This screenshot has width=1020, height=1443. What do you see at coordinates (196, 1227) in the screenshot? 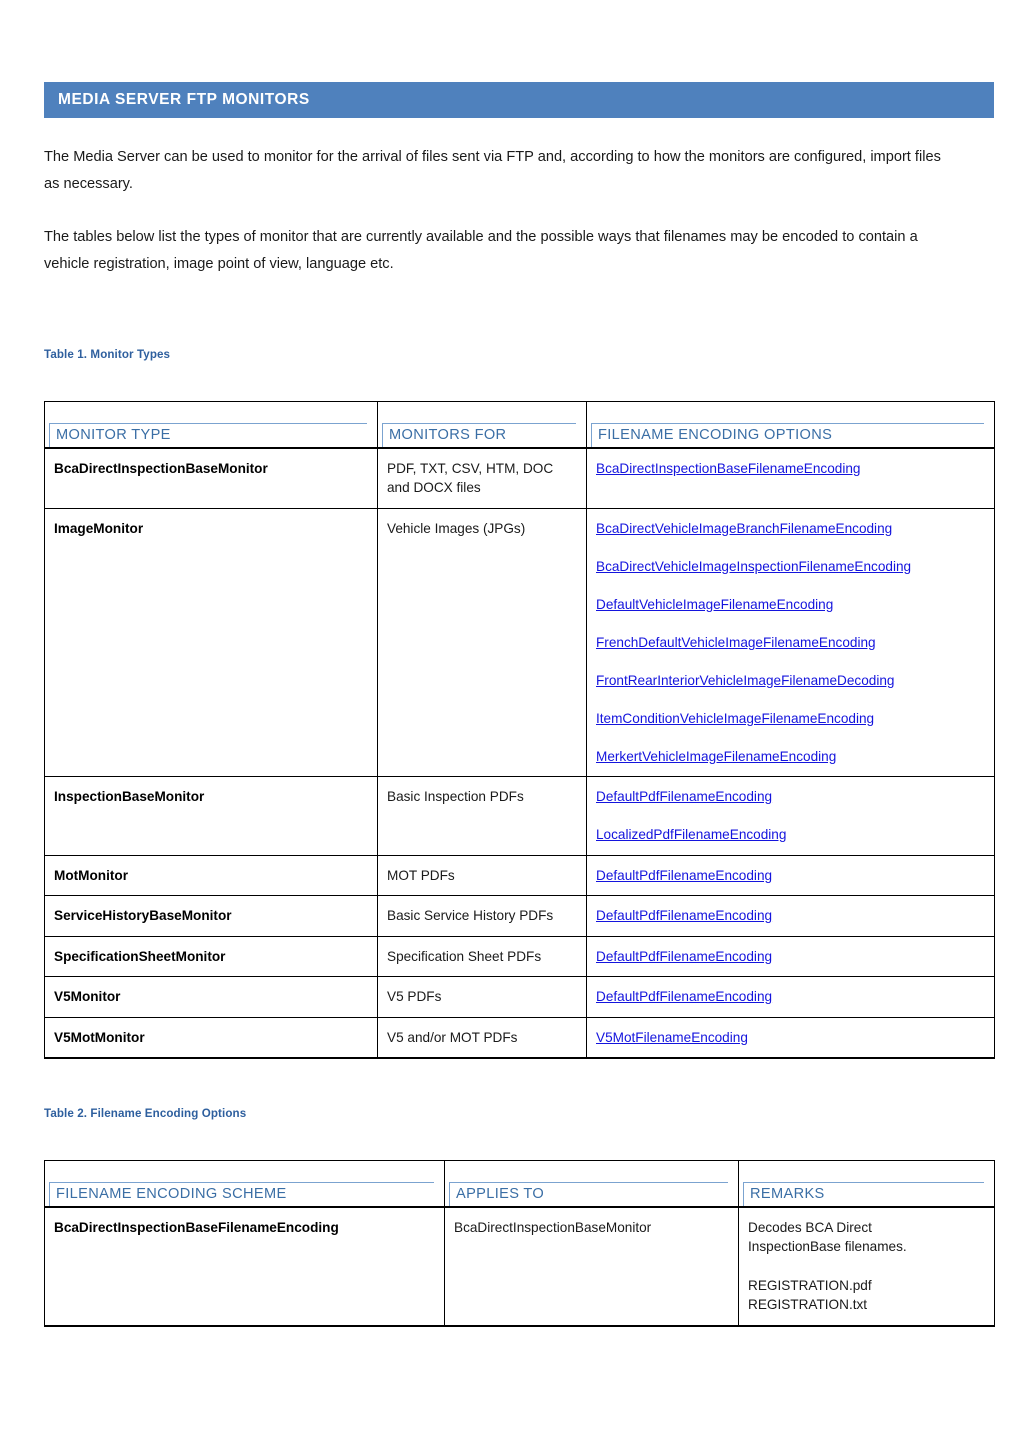
I see `encoding-scheme-label: BcaDirectInspectionBaseFilenameEncoding` at bounding box center [196, 1227].